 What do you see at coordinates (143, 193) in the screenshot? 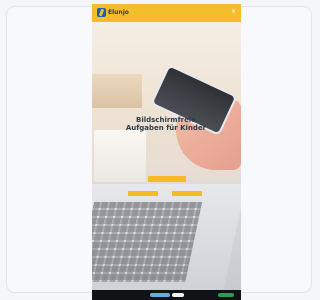
I see `secondary-action-button` at bounding box center [143, 193].